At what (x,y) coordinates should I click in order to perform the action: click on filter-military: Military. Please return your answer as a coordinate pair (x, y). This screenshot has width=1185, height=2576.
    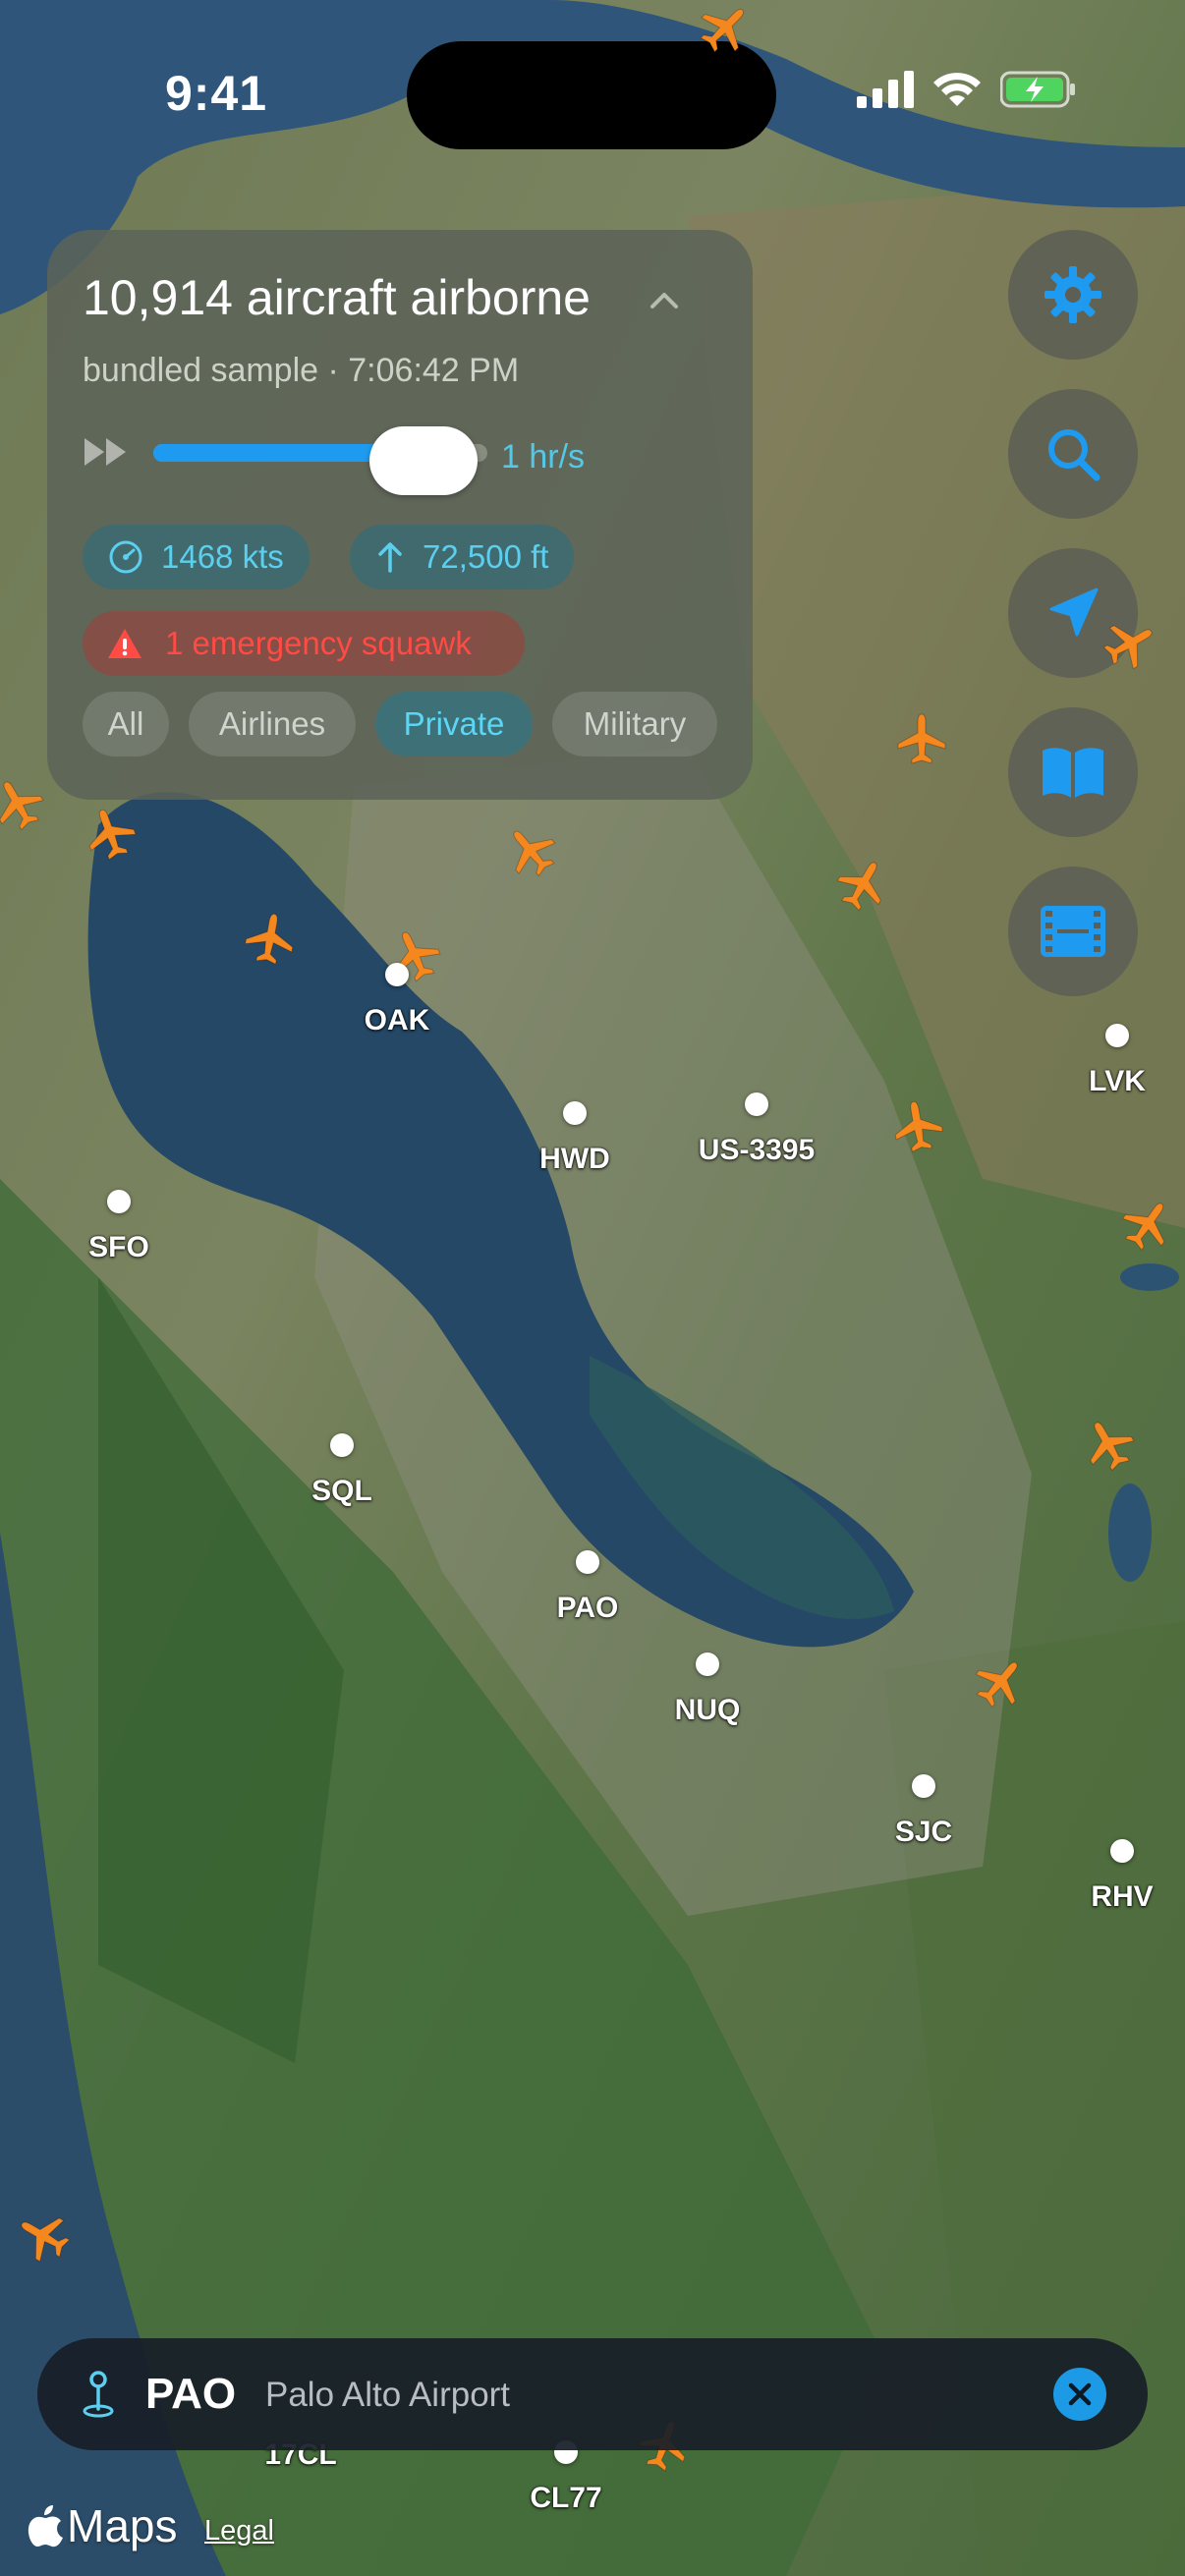
    Looking at the image, I should click on (635, 724).